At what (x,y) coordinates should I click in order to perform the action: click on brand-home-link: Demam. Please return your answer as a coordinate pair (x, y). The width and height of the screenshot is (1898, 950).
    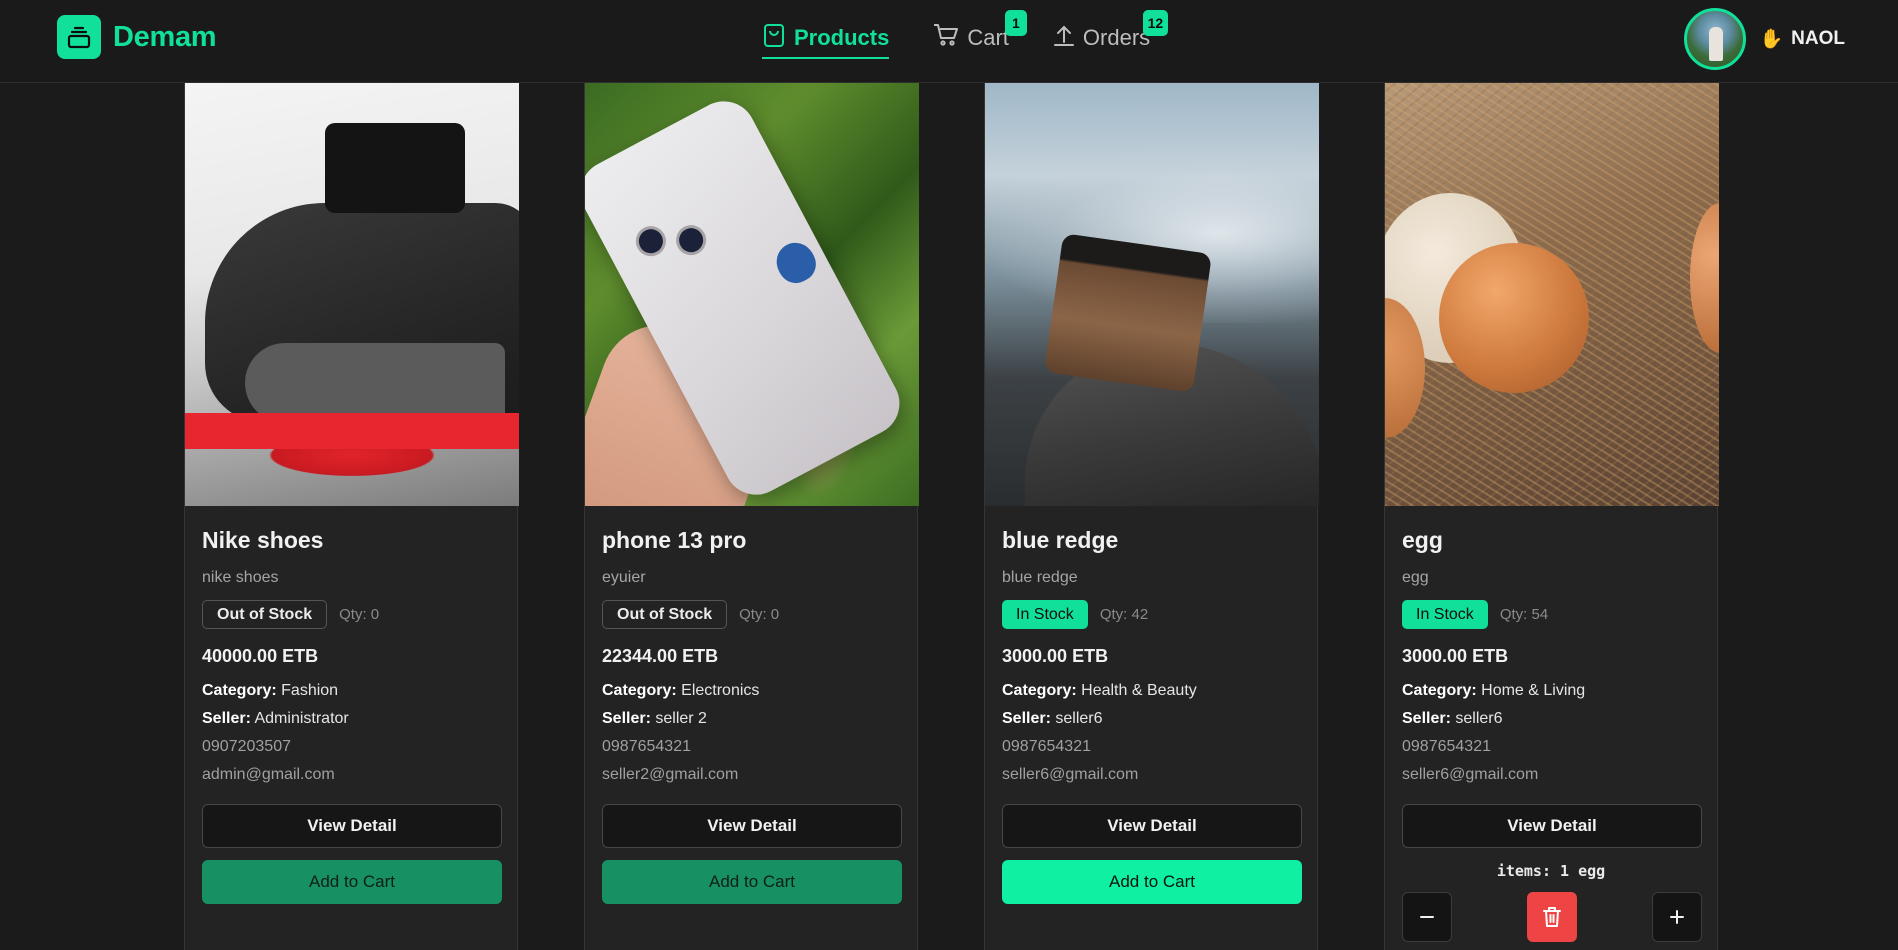
    Looking at the image, I should click on (137, 37).